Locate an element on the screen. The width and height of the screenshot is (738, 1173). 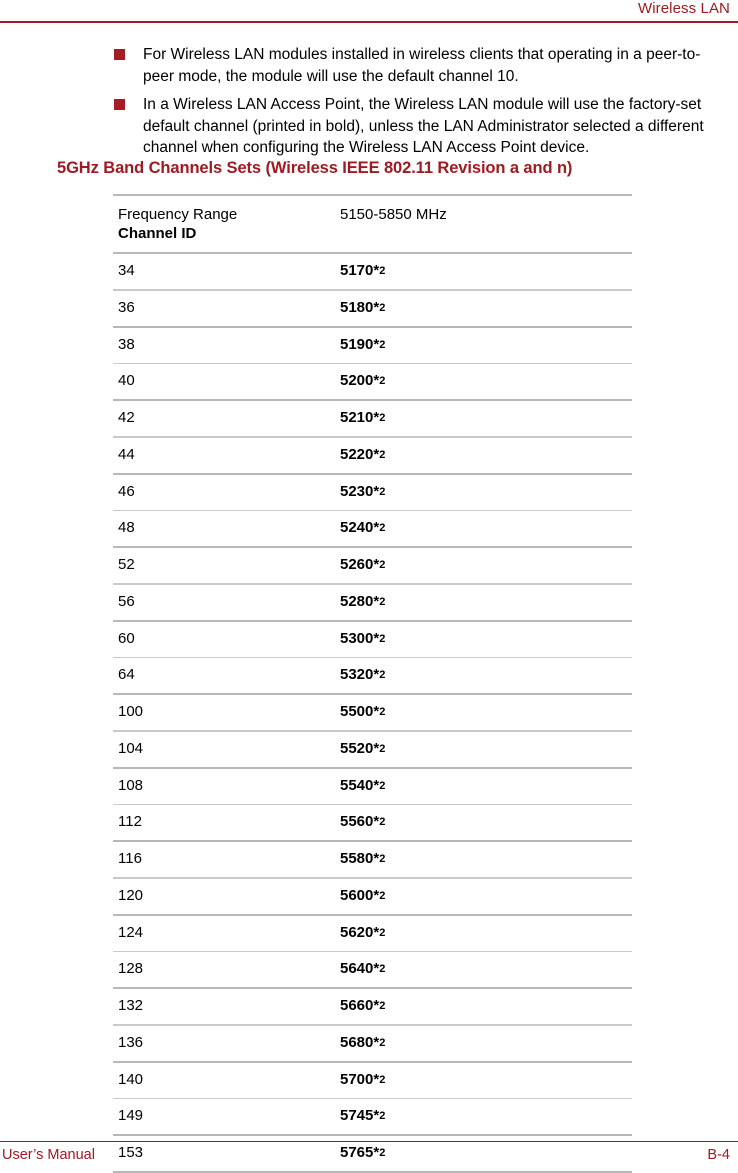
table-cell-frequency: 5220*2 is located at coordinates (486, 455).